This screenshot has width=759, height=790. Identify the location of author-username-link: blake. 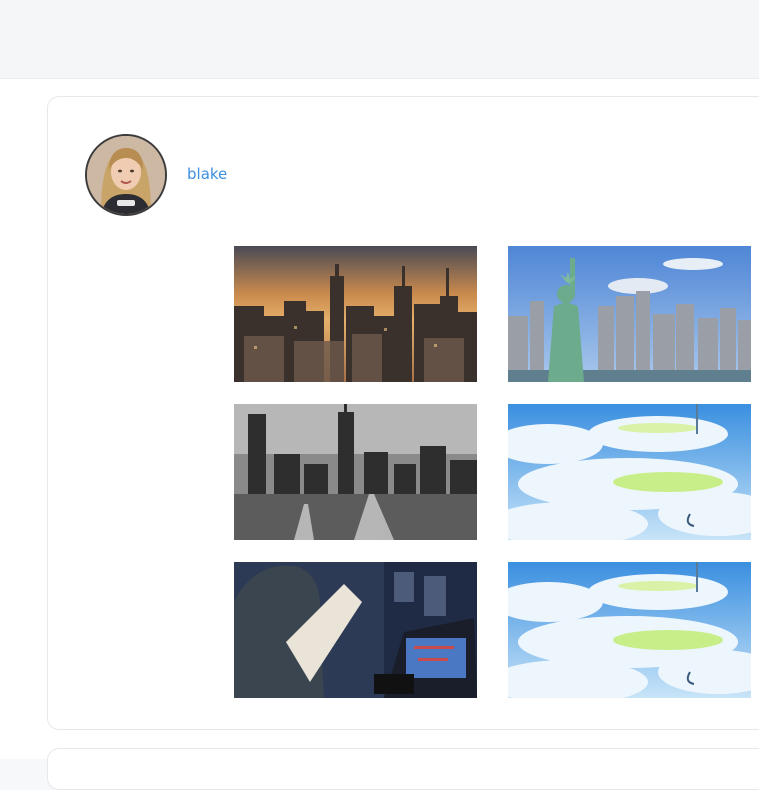
(207, 174).